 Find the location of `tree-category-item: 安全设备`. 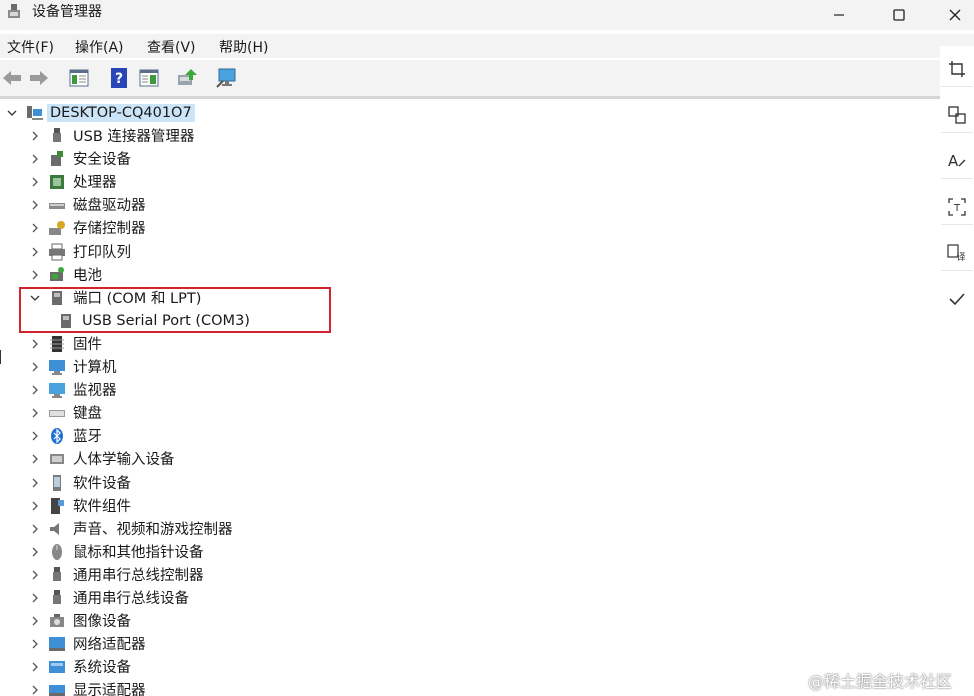

tree-category-item: 安全设备 is located at coordinates (79, 158).